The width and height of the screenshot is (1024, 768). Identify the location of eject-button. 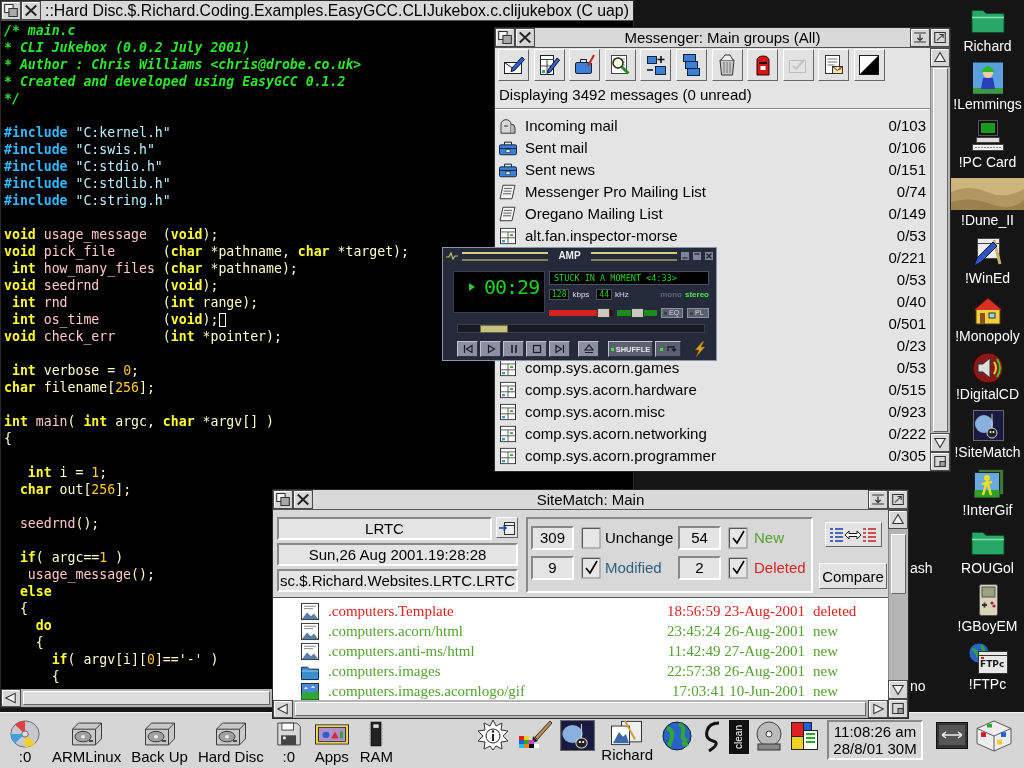
(588, 349).